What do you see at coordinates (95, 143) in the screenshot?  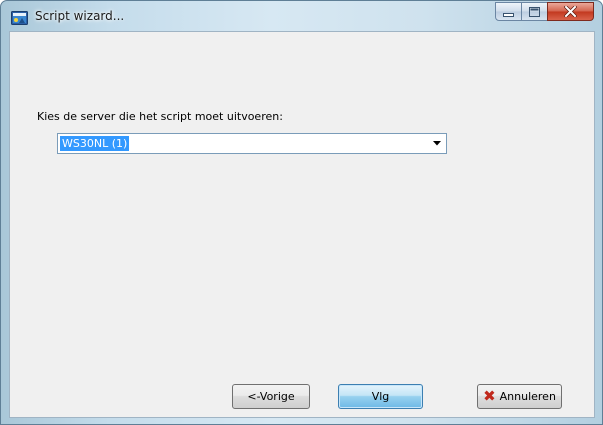 I see `server-select-value: WS30NL (1)` at bounding box center [95, 143].